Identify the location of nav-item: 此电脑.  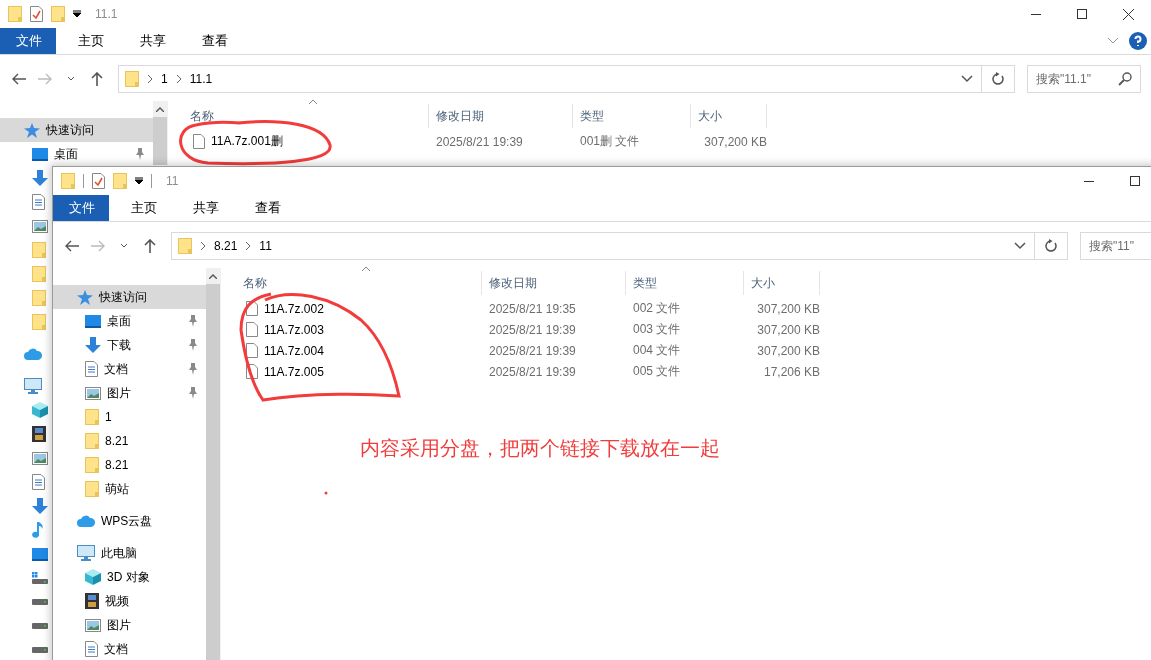
(129, 553).